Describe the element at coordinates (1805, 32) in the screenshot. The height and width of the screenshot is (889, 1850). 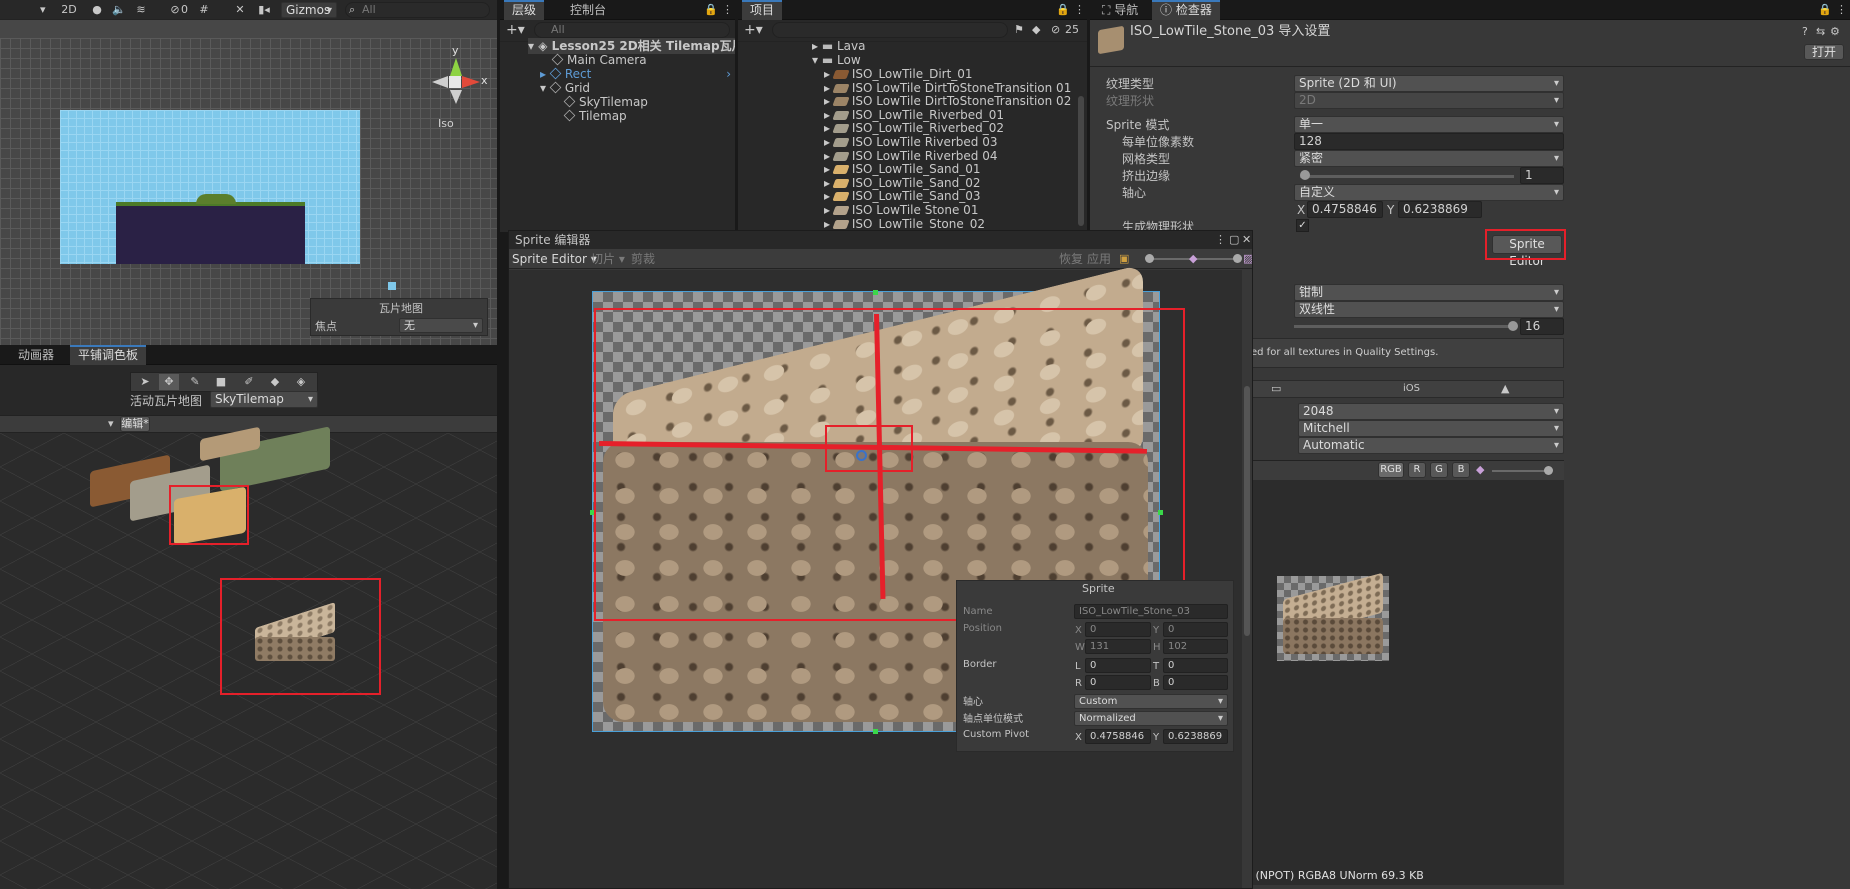
I see `help-icon: ?` at that location.